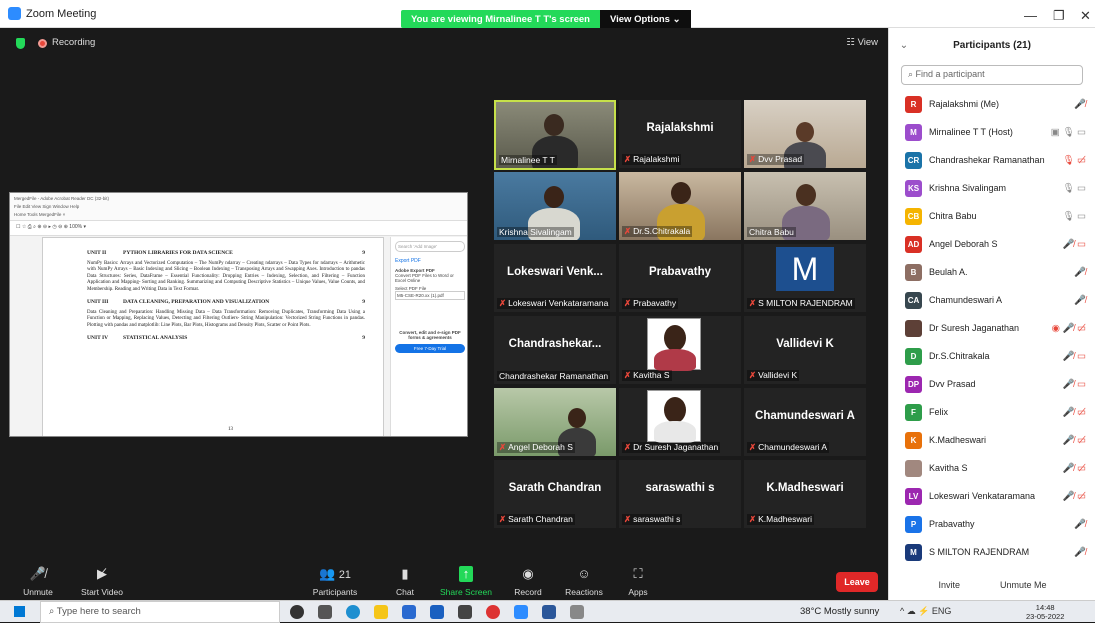 The image size is (1095, 623). What do you see at coordinates (992, 272) in the screenshot?
I see `participant-row: B Beulah A. 🎤̸` at bounding box center [992, 272].